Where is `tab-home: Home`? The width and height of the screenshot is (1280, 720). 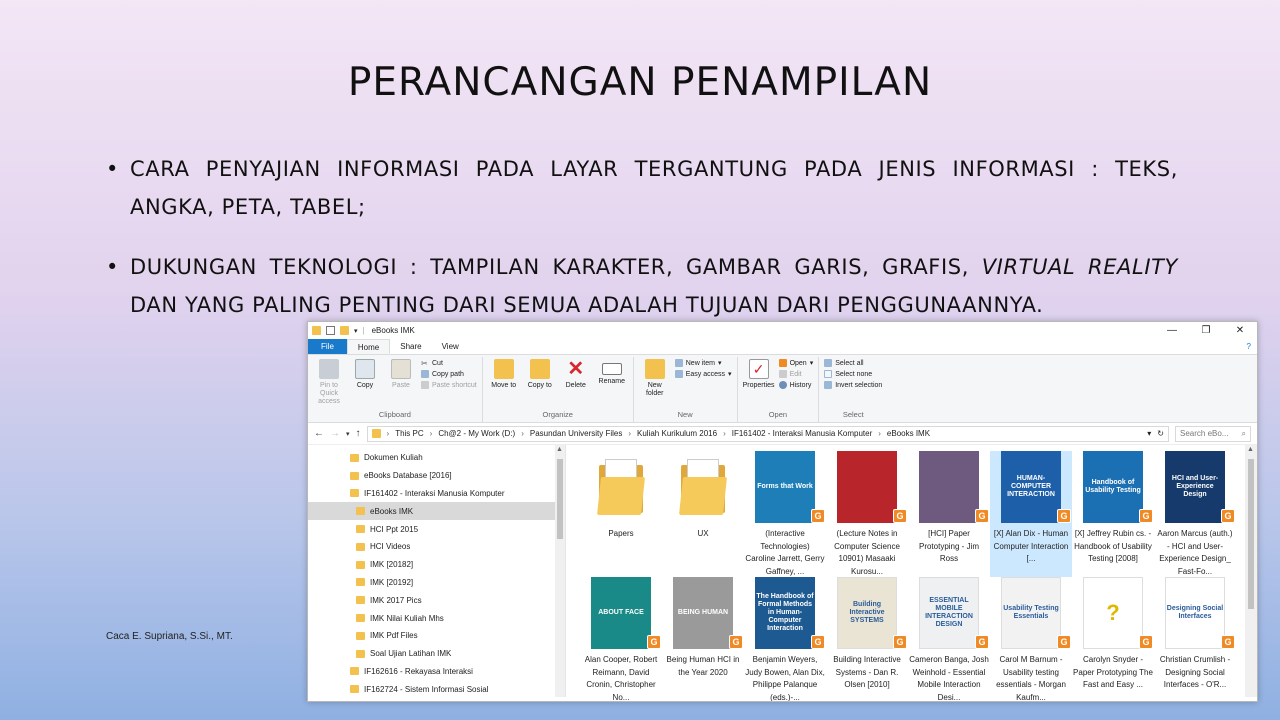
tab-home: Home is located at coordinates (368, 346).